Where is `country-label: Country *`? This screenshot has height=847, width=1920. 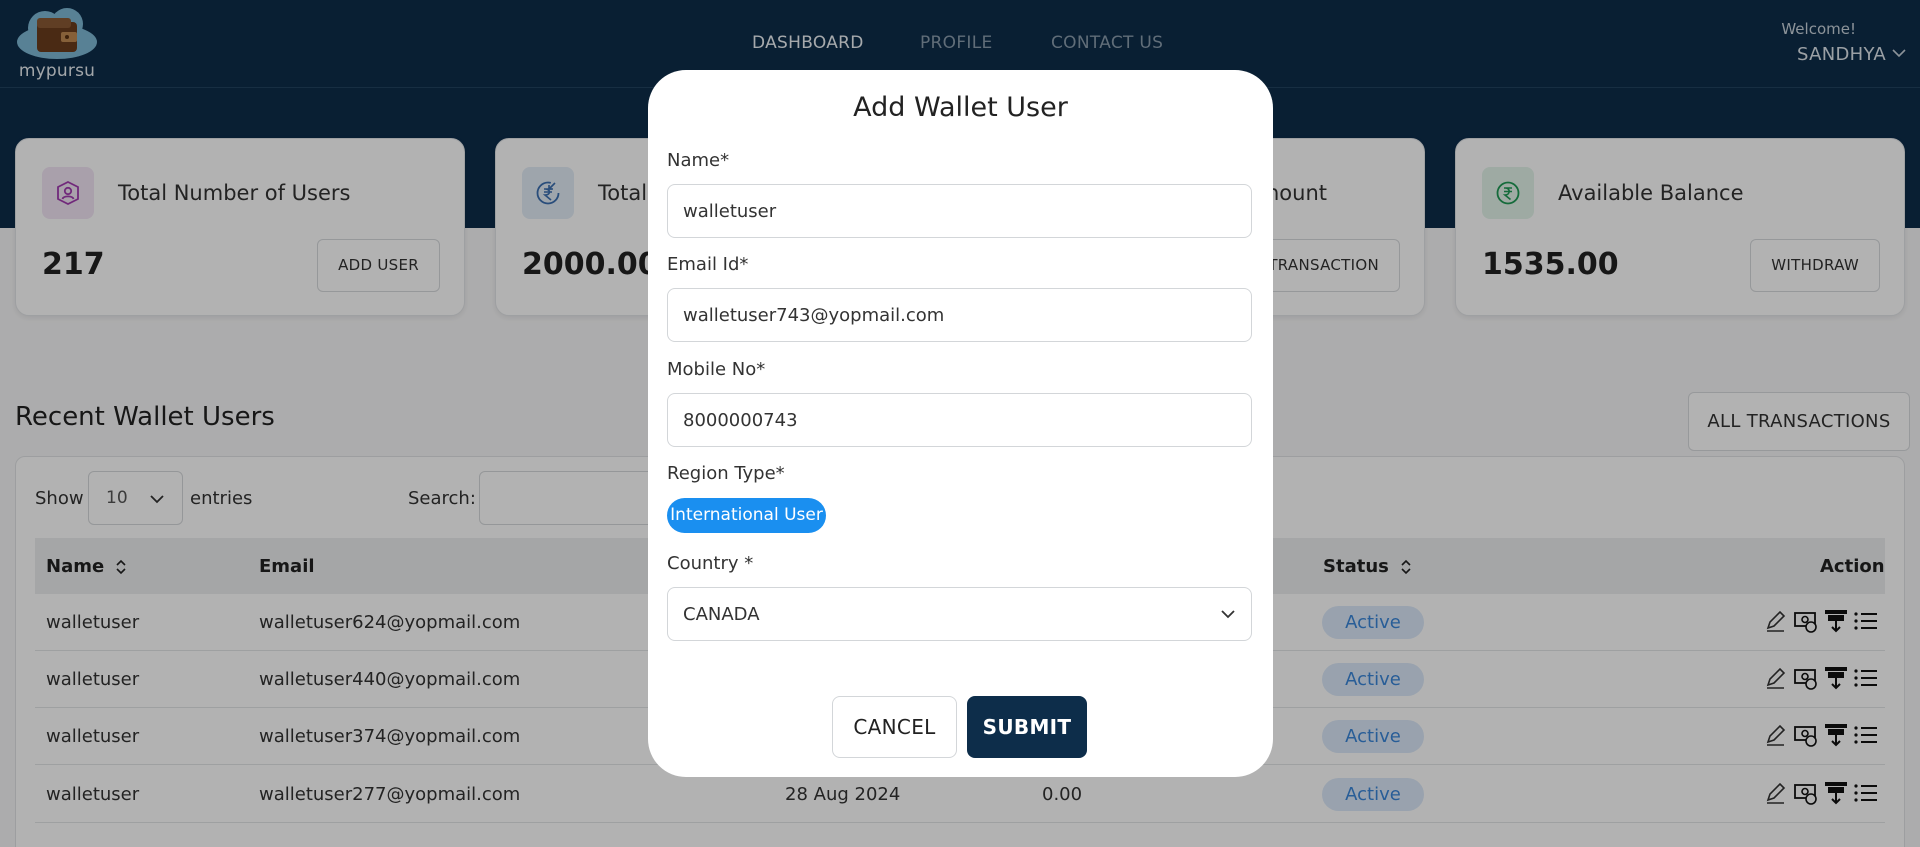 country-label: Country * is located at coordinates (710, 563).